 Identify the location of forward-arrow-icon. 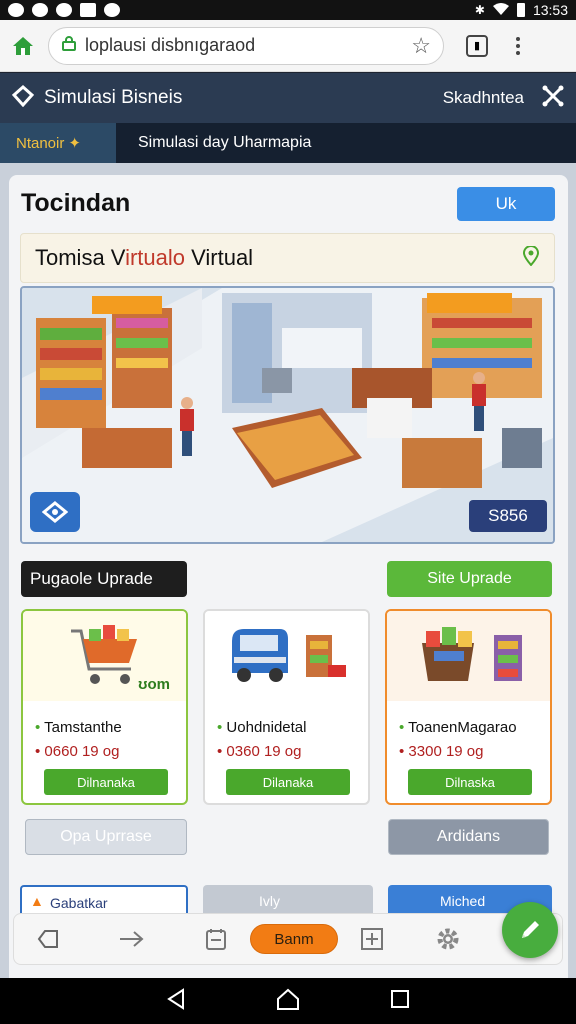
(132, 939).